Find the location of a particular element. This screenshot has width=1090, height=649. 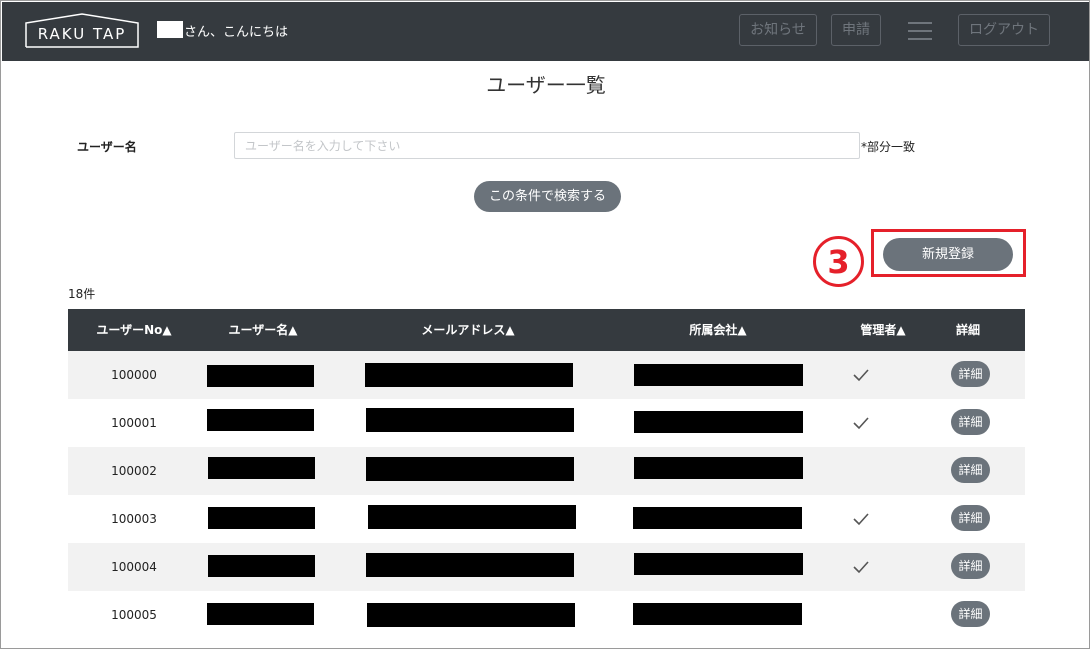

search-username-input is located at coordinates (547, 145).